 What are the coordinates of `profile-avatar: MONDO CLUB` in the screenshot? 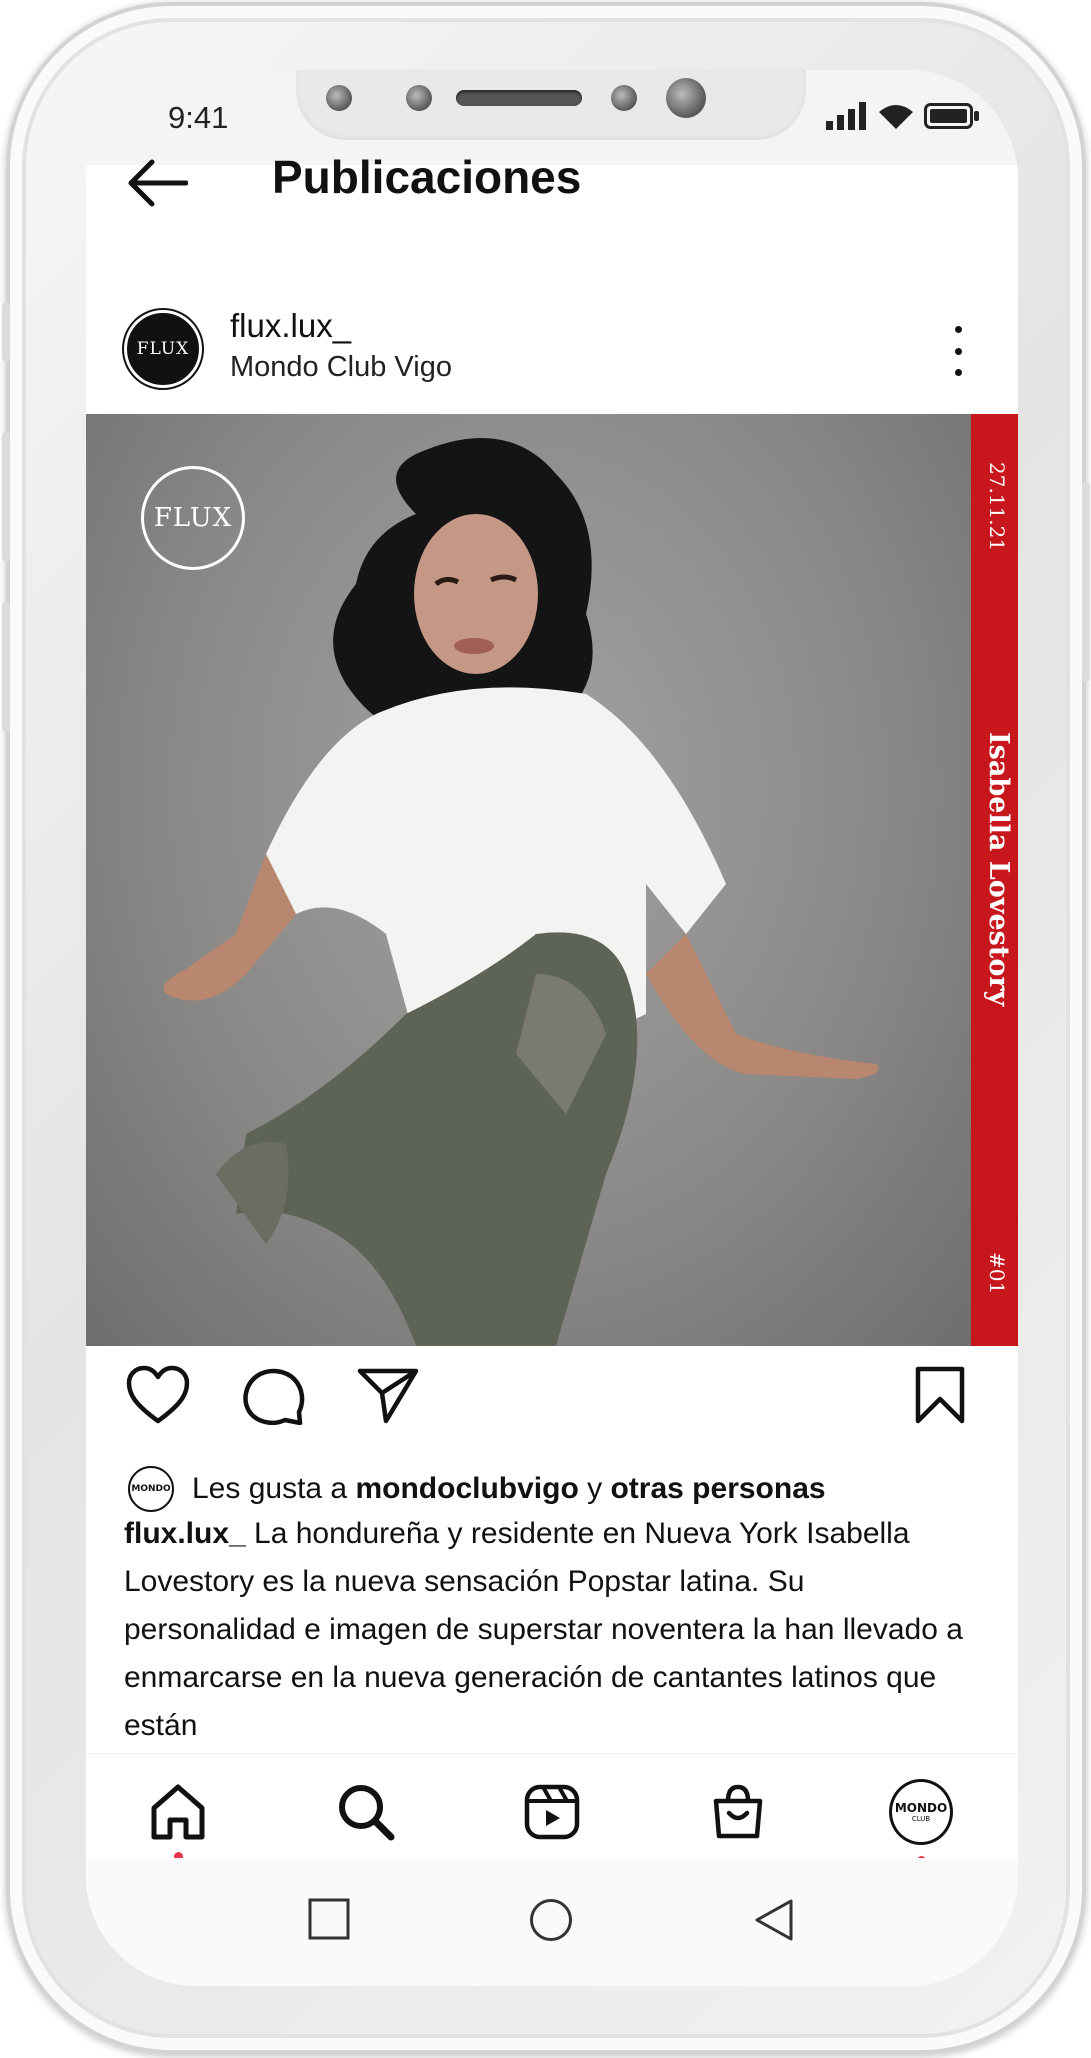 It's located at (921, 1812).